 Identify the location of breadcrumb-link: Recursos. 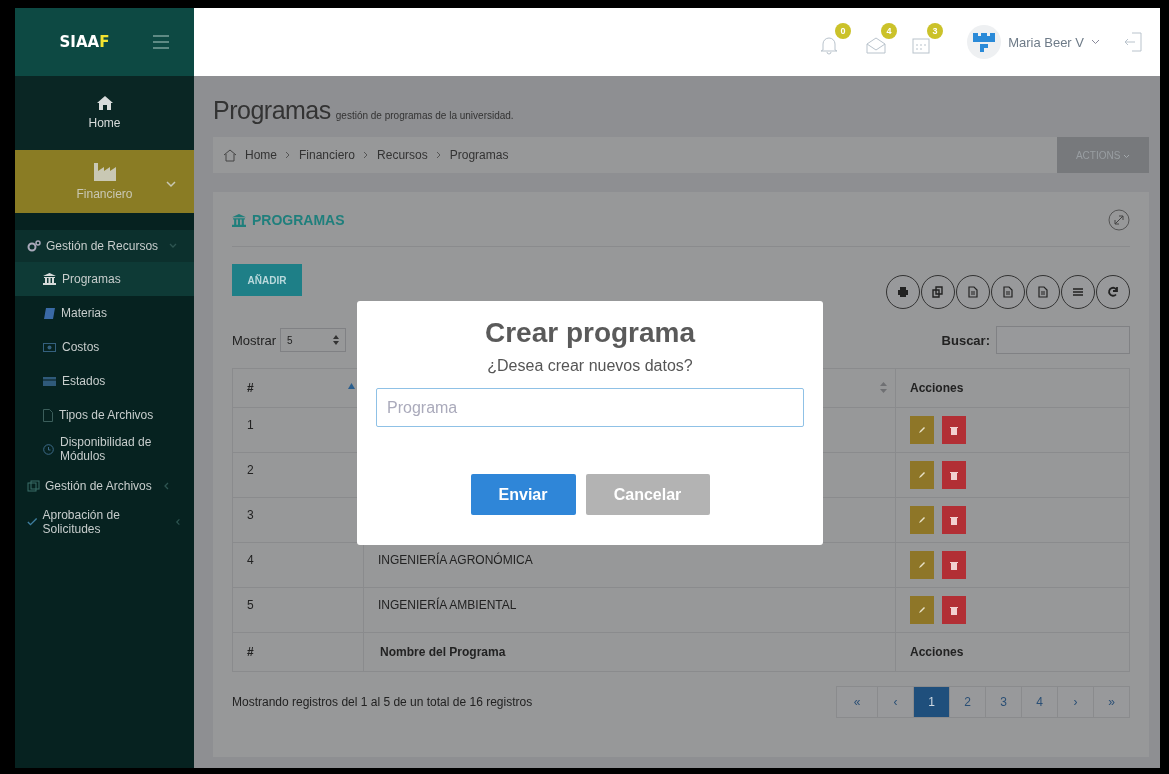
(402, 155).